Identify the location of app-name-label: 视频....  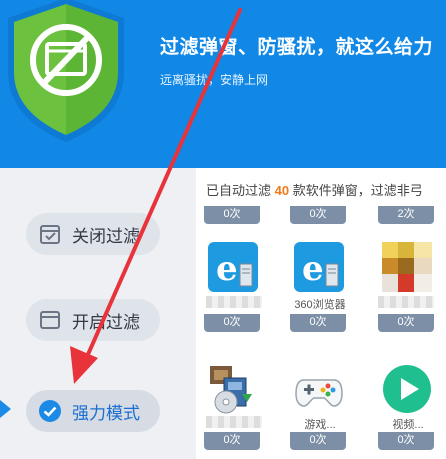
(408, 424).